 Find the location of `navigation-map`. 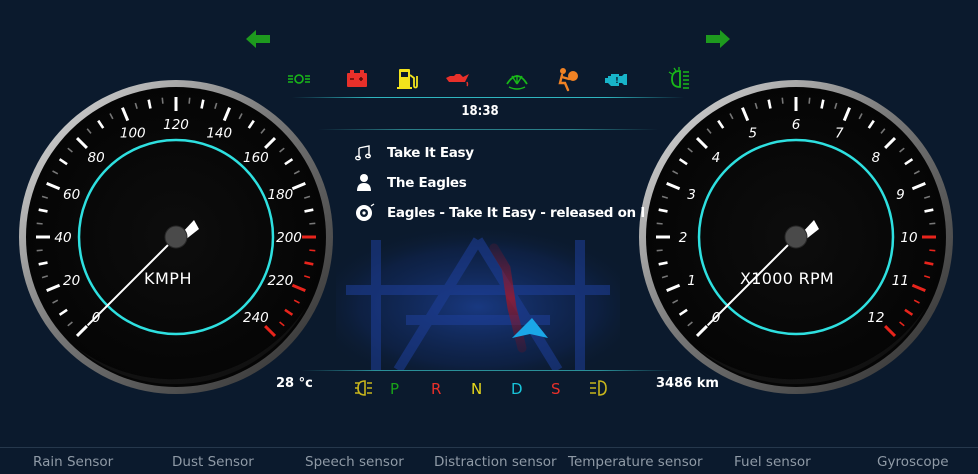

navigation-map is located at coordinates (478, 300).